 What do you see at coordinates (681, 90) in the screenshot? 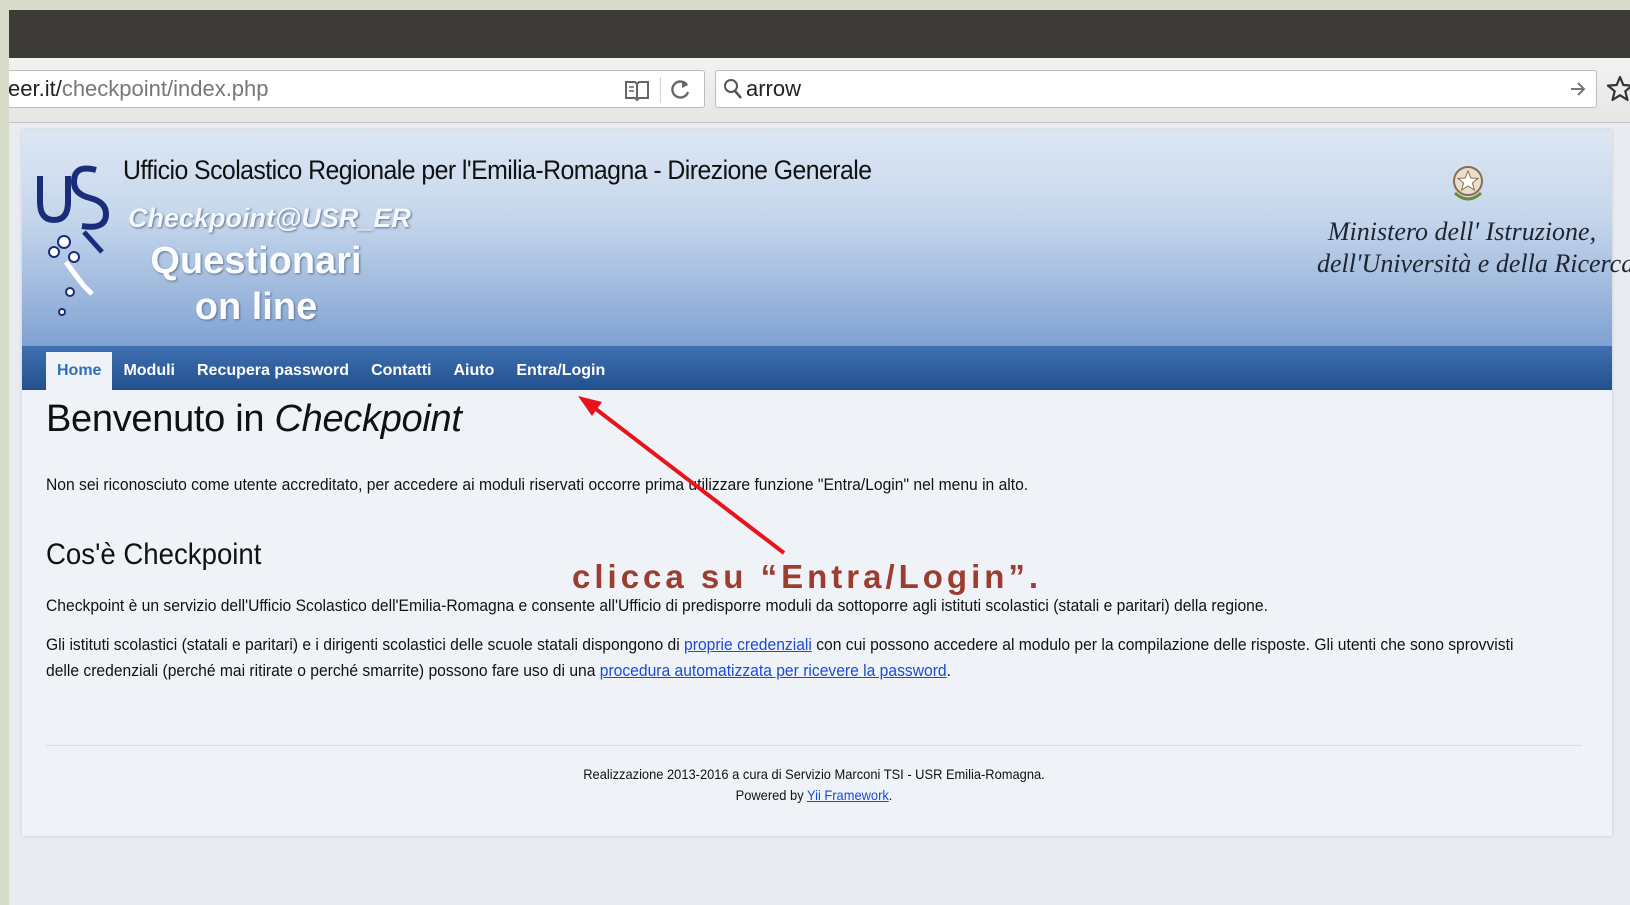
I see `reload-icon` at bounding box center [681, 90].